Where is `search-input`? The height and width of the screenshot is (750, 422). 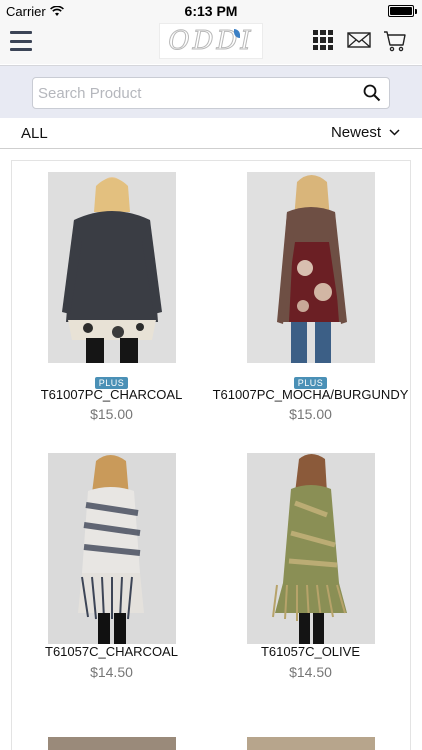
search-input is located at coordinates (198, 93).